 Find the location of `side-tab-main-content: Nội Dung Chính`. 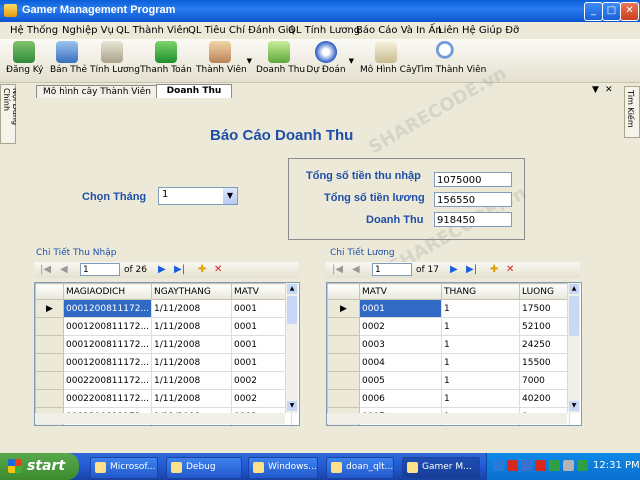

side-tab-main-content: Nội Dung Chính is located at coordinates (10, 114).